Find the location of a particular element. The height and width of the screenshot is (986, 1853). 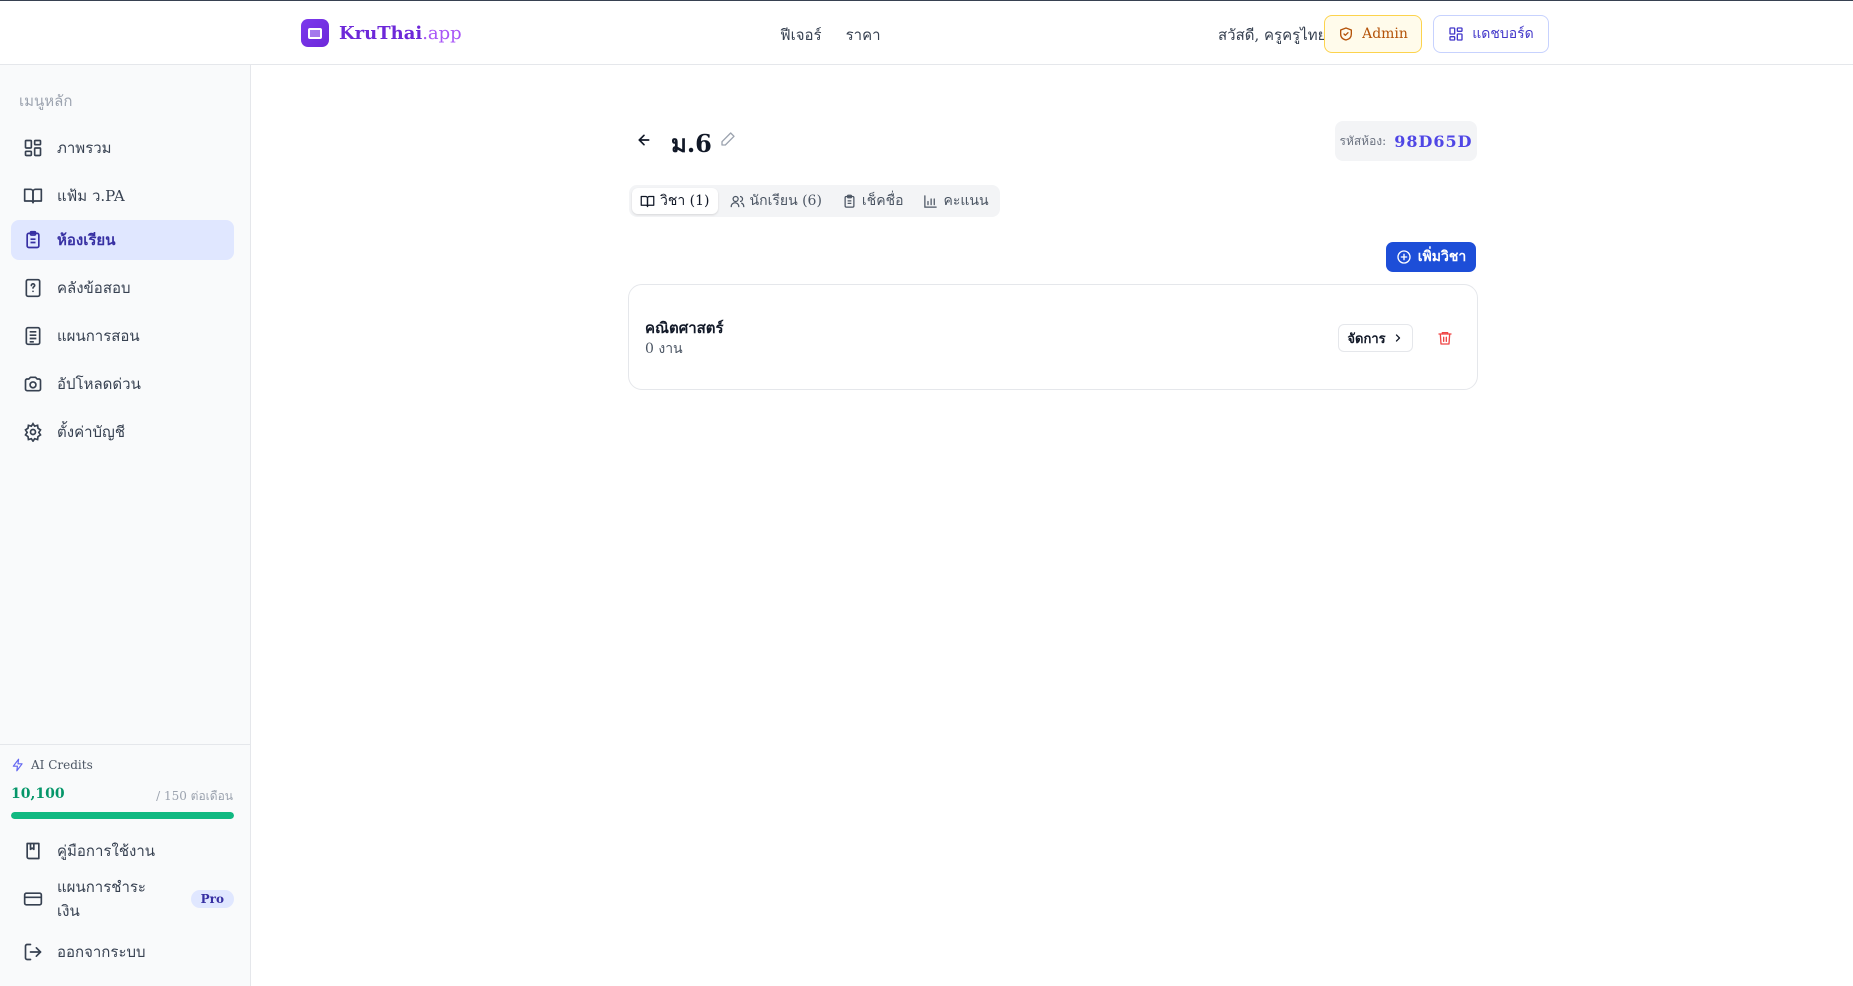

sidebar-item-label: คู่มือการใช้งาน is located at coordinates (106, 851).